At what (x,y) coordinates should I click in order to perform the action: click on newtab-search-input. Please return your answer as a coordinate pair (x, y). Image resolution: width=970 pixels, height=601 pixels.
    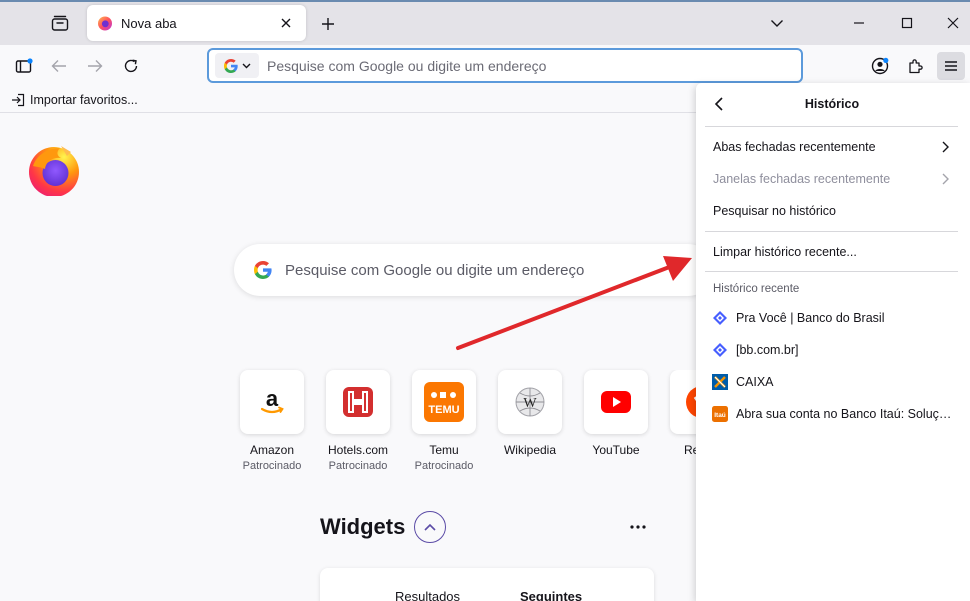
    Looking at the image, I should click on (499, 270).